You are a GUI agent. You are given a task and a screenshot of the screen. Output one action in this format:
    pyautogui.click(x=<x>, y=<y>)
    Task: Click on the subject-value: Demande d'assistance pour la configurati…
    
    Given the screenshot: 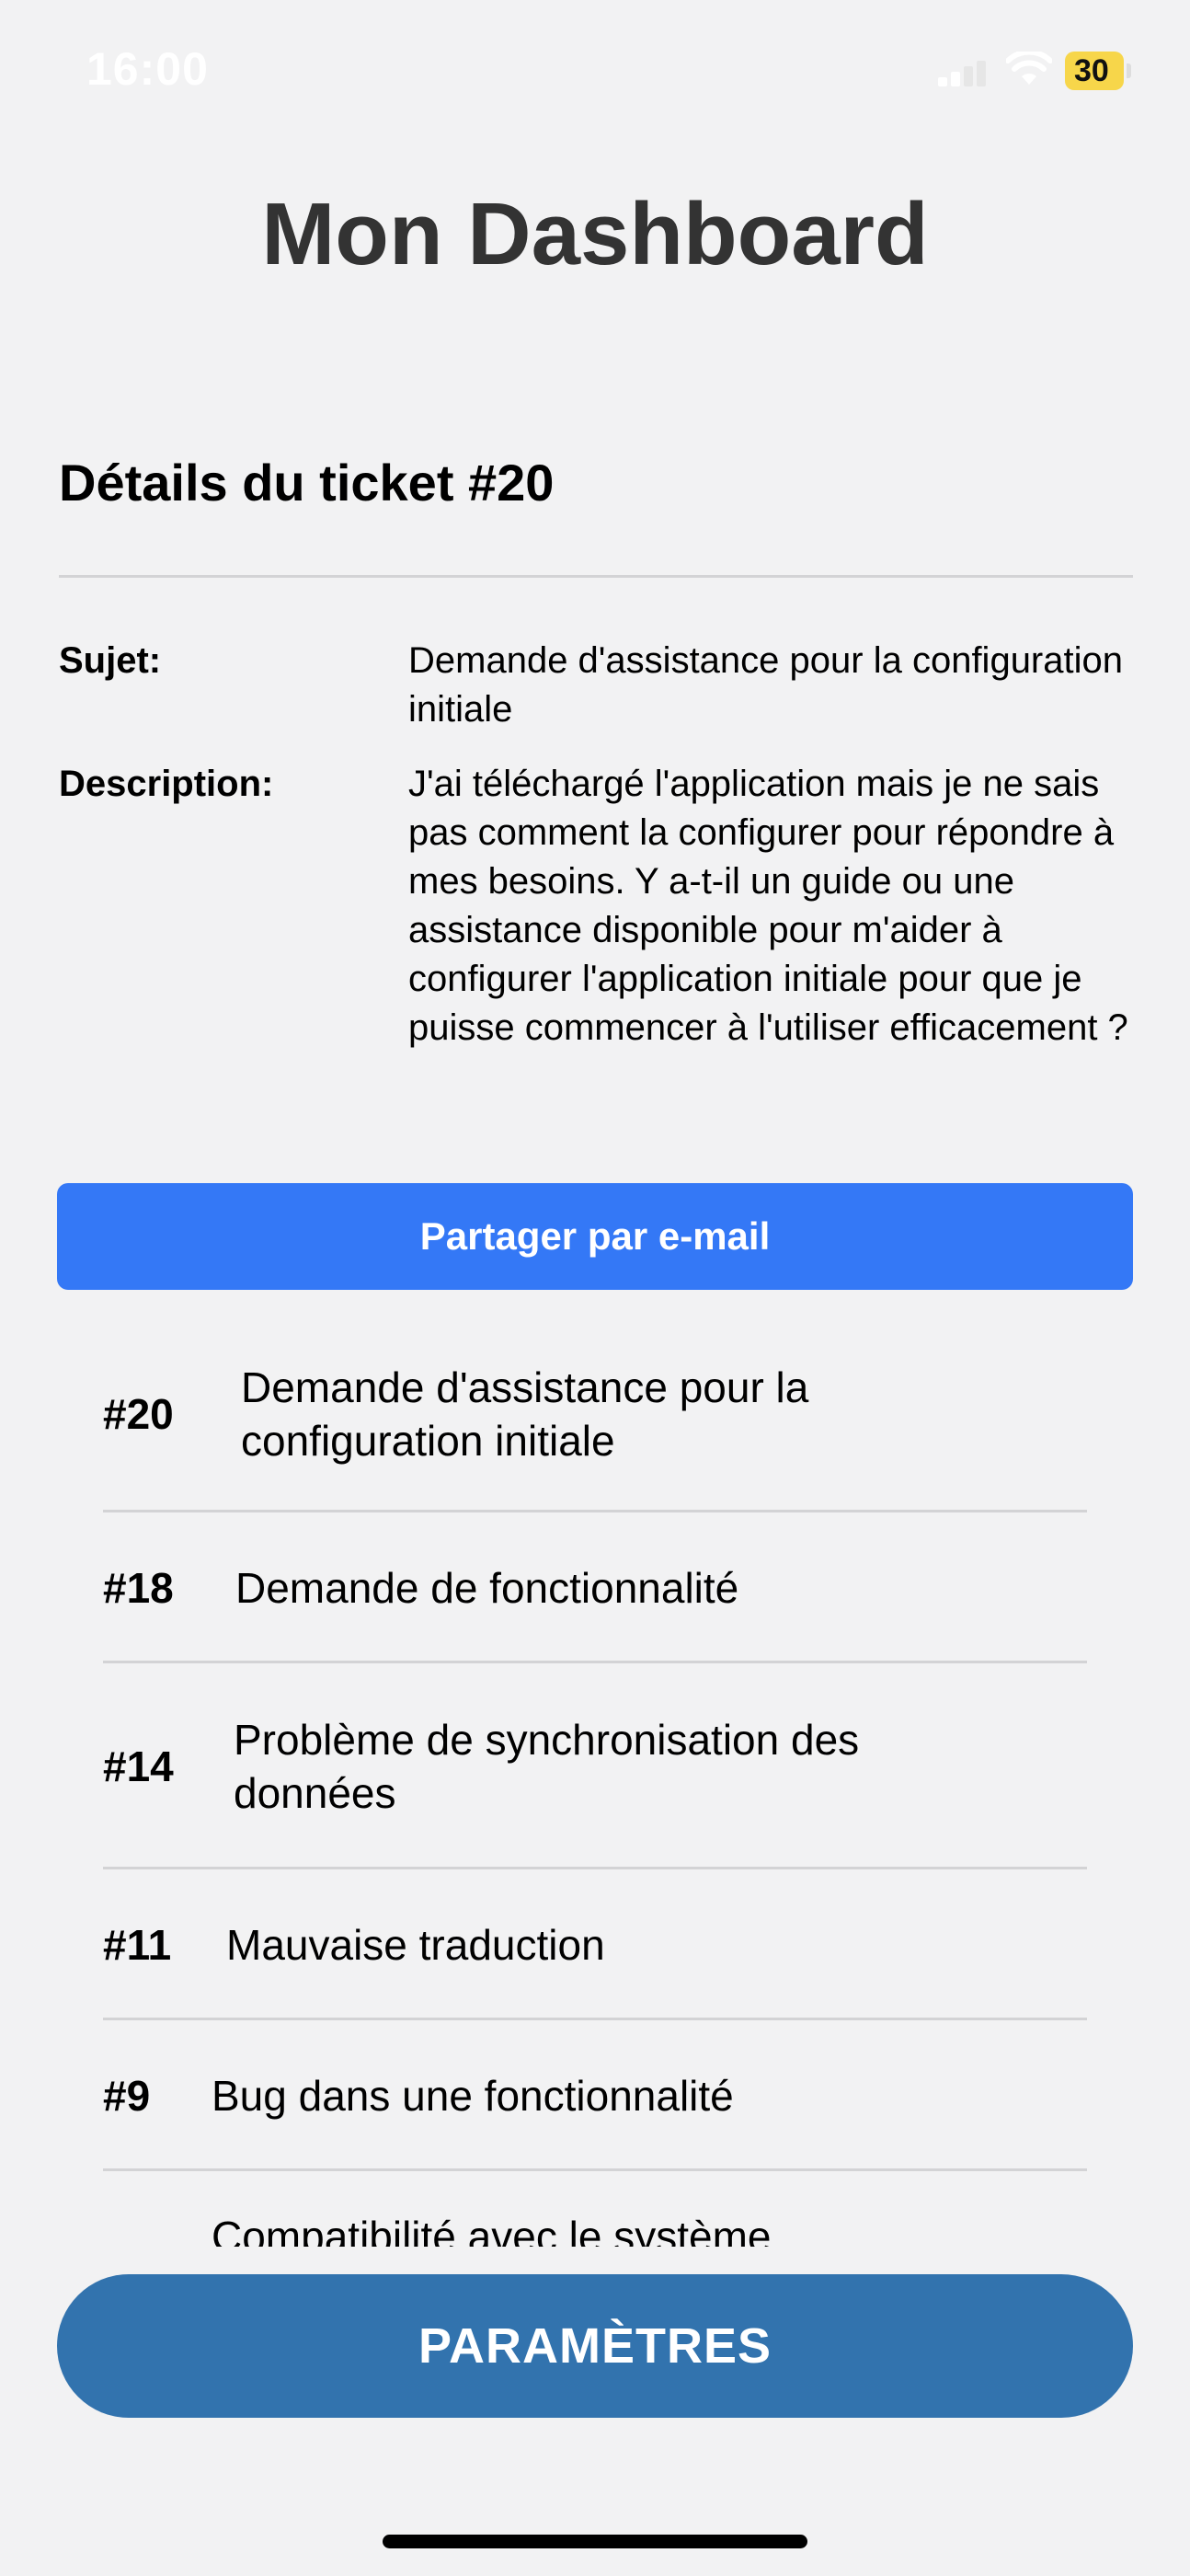 What is the action you would take?
    pyautogui.click(x=765, y=685)
    